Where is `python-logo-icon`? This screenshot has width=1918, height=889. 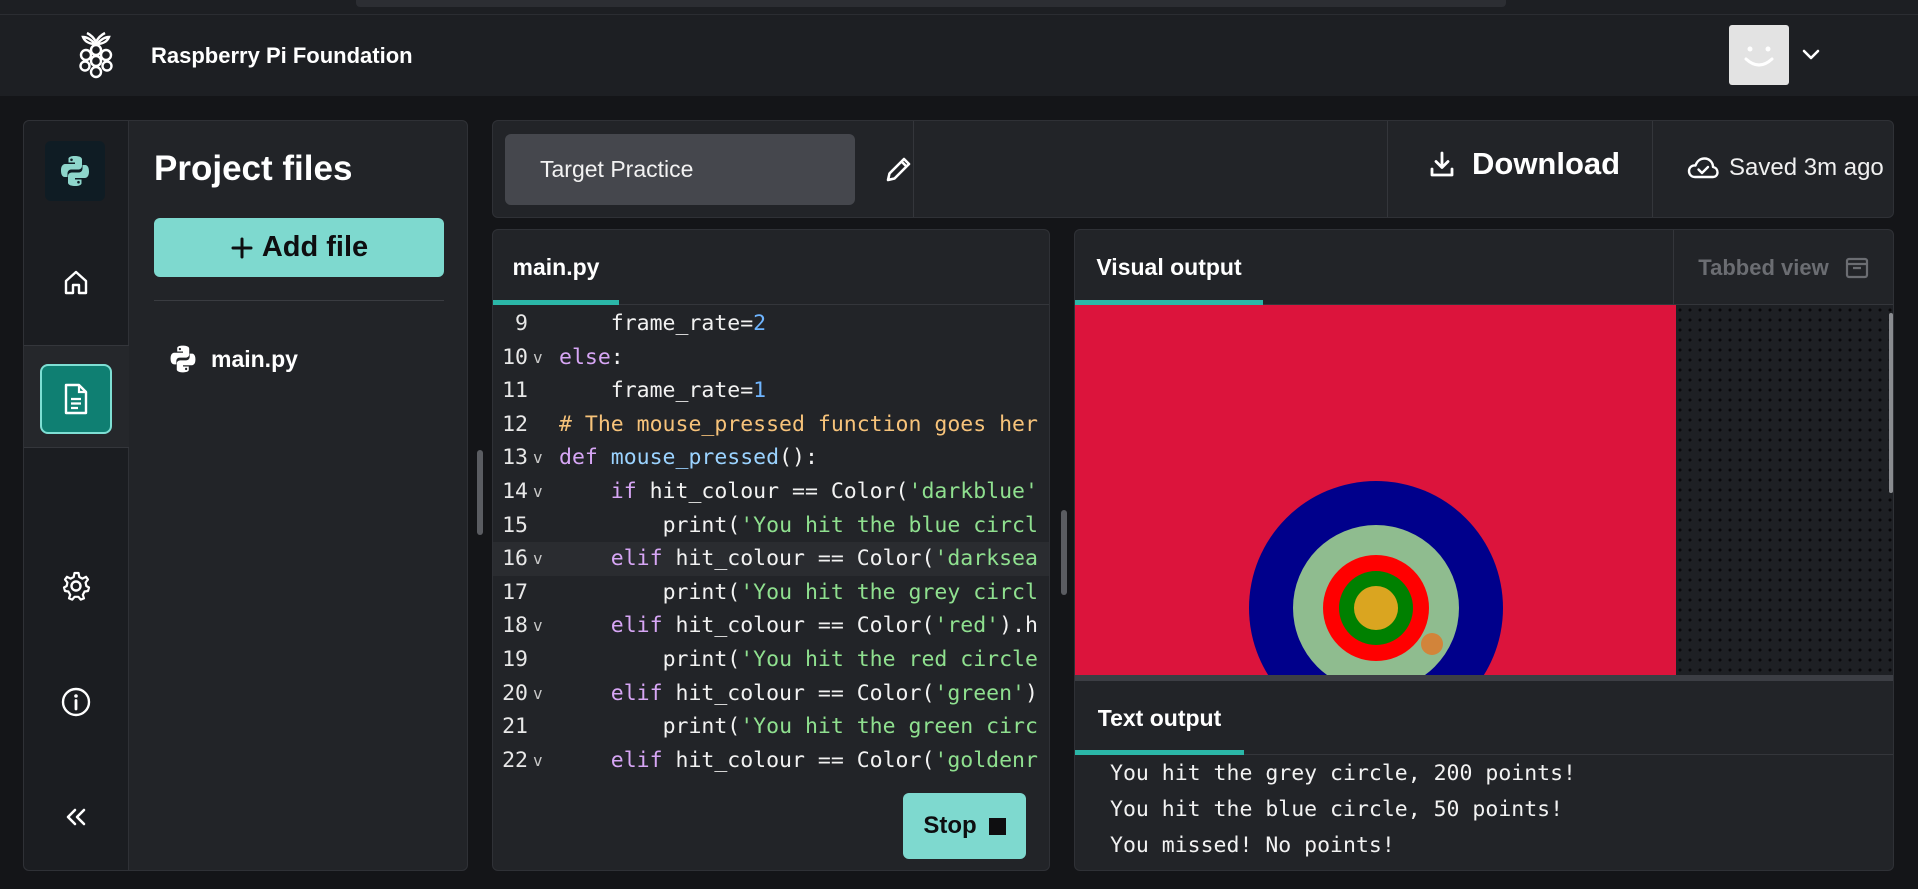
python-logo-icon is located at coordinates (75, 171).